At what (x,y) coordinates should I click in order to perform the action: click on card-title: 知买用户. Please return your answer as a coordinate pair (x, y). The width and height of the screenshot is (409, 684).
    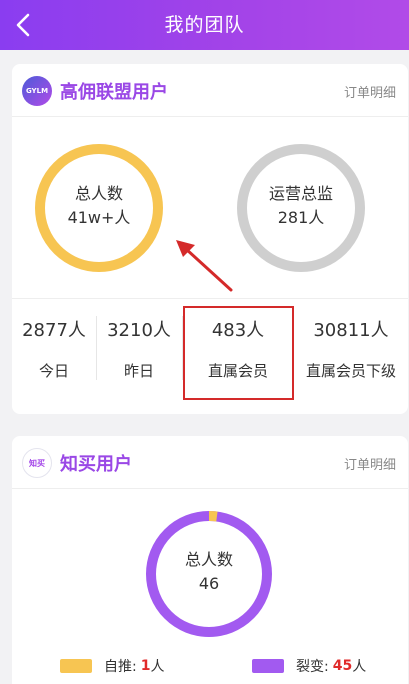
    Looking at the image, I should click on (96, 464).